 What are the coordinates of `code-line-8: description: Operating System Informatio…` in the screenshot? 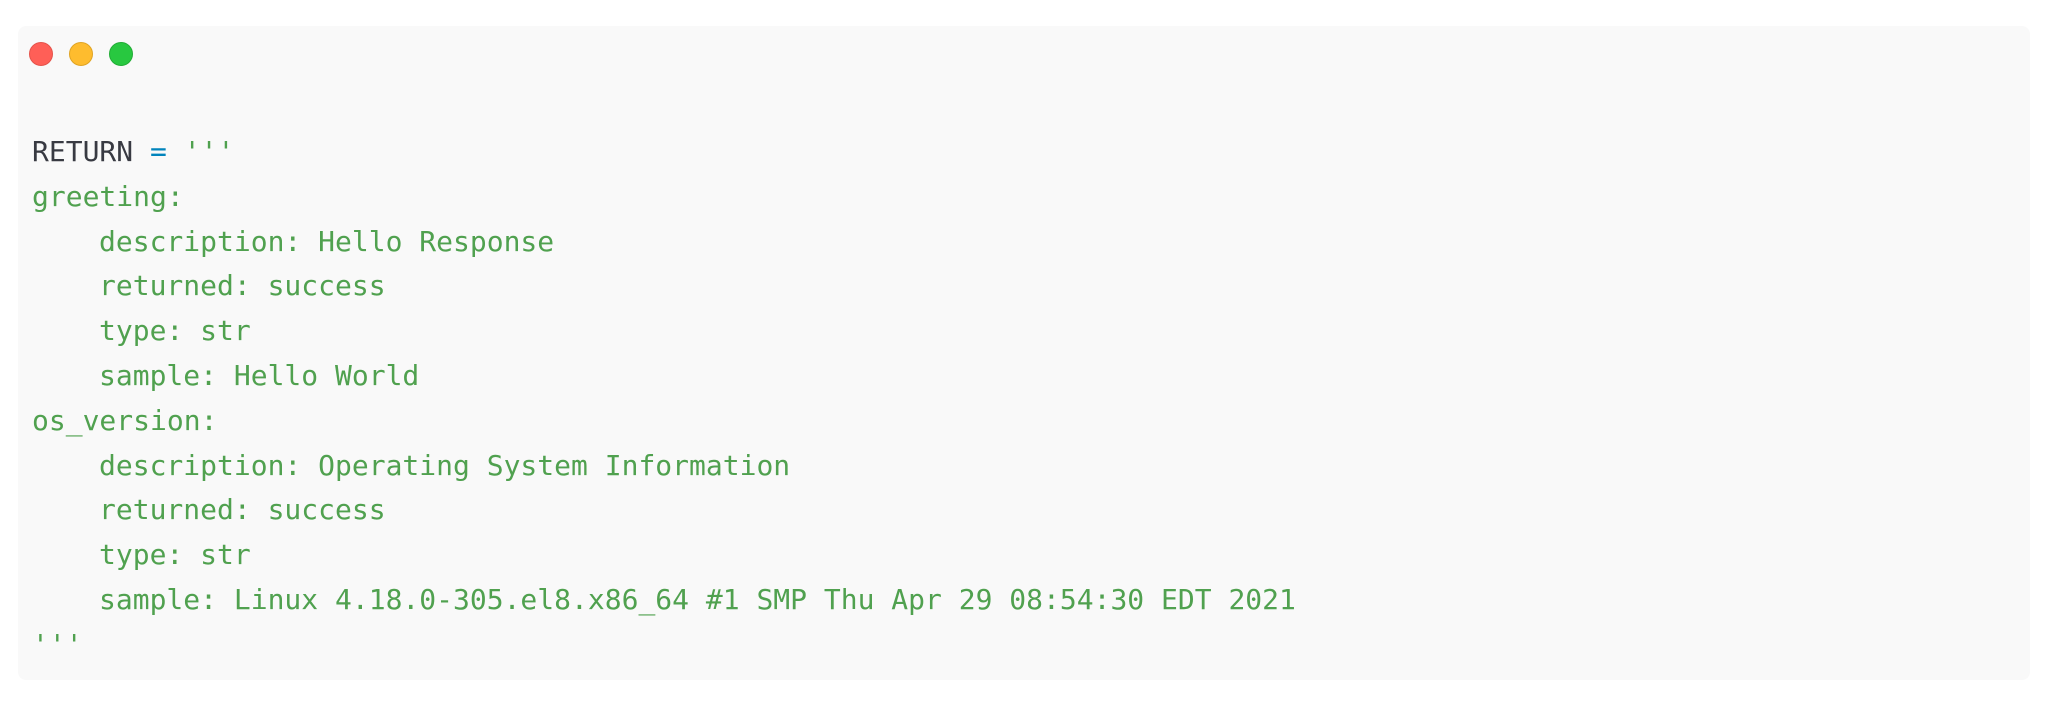 It's located at (445, 465).